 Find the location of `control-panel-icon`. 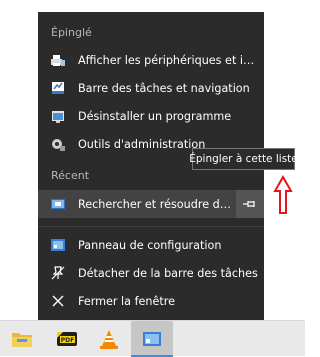

control-panel-icon is located at coordinates (58, 245).